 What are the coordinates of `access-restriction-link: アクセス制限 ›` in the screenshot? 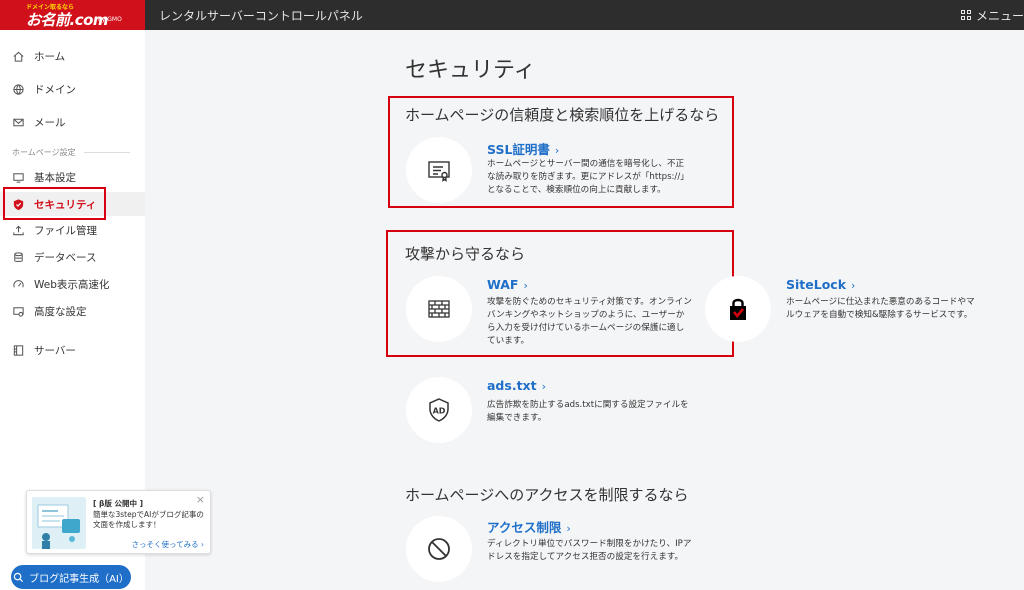 It's located at (529, 526).